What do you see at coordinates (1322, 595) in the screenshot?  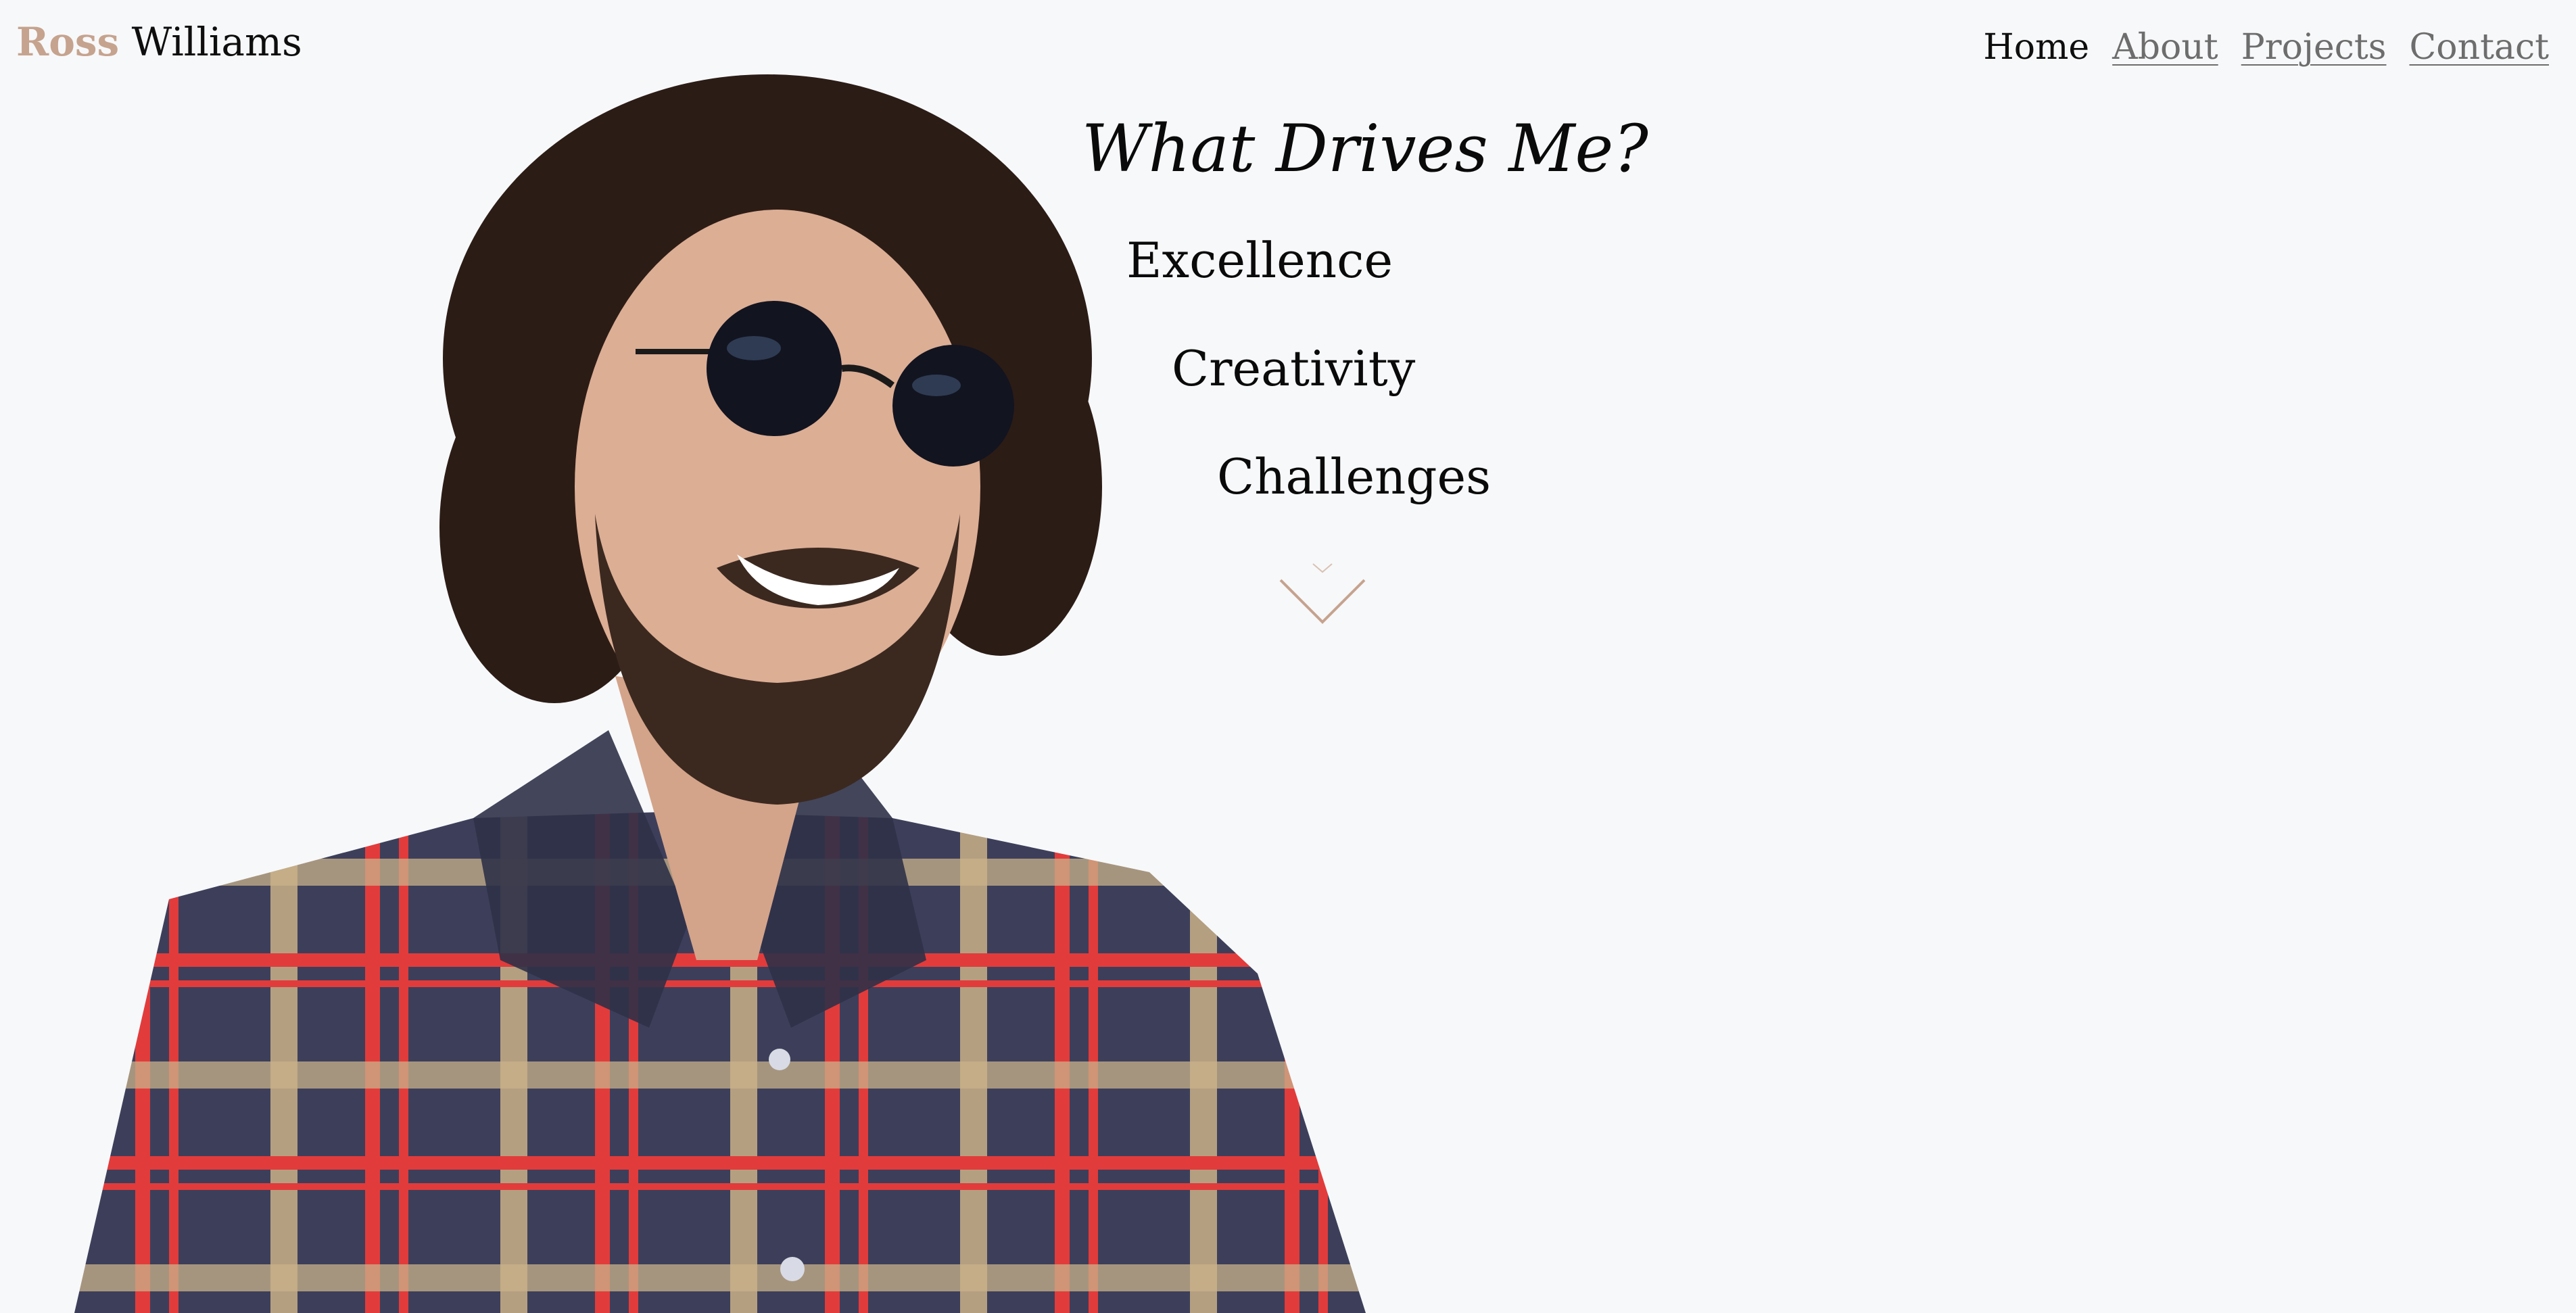 I see `chevron-down-icon` at bounding box center [1322, 595].